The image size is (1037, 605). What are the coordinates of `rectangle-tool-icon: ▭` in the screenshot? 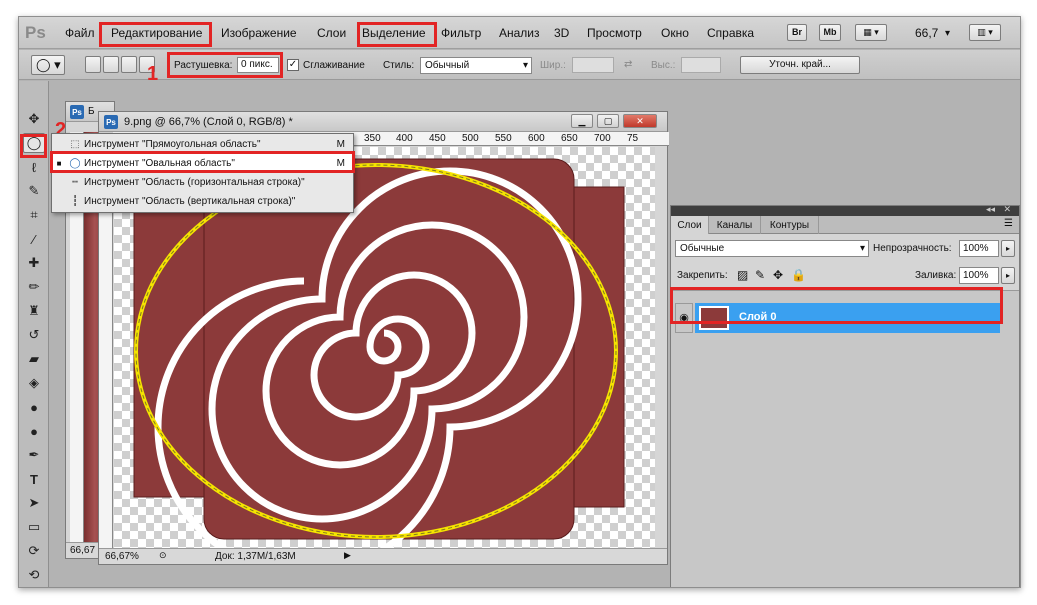 It's located at (34, 527).